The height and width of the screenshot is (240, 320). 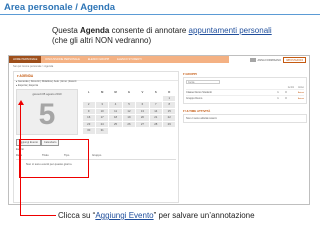 What do you see at coordinates (252, 60) in the screenshot?
I see `avatar` at bounding box center [252, 60].